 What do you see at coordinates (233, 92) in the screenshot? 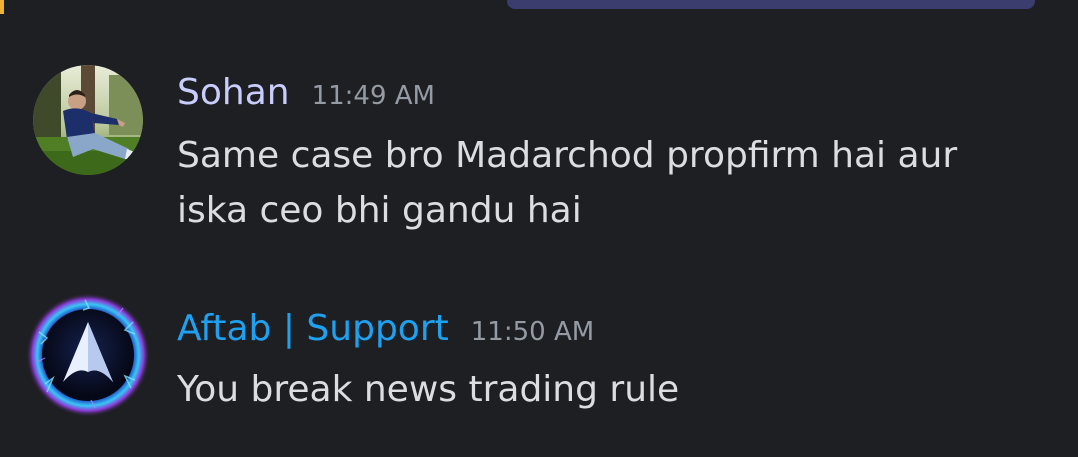
I see `author-name: Sohan` at bounding box center [233, 92].